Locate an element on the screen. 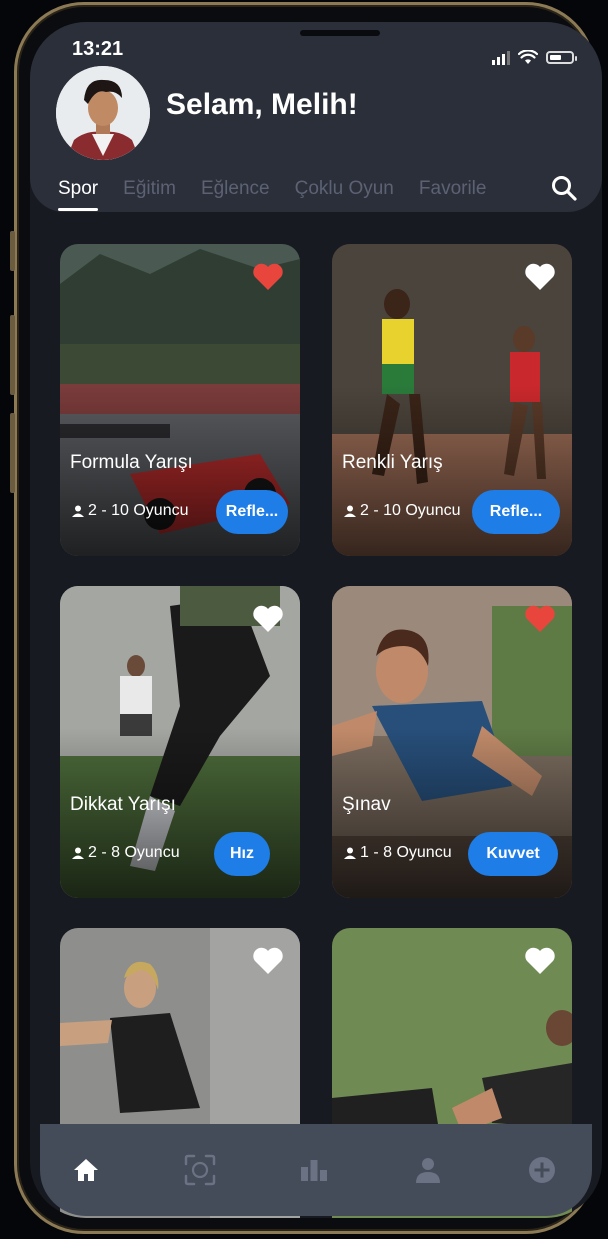 Image resolution: width=608 pixels, height=1239 pixels. player-count: 2 - 8 Oyuncu is located at coordinates (126, 853).